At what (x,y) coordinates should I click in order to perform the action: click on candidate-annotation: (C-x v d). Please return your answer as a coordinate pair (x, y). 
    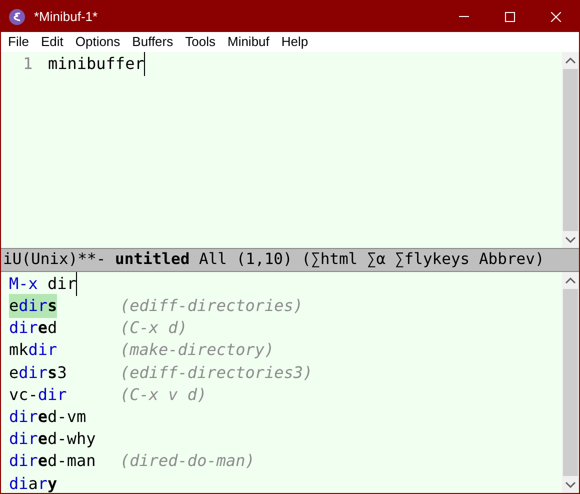
    Looking at the image, I should click on (163, 395).